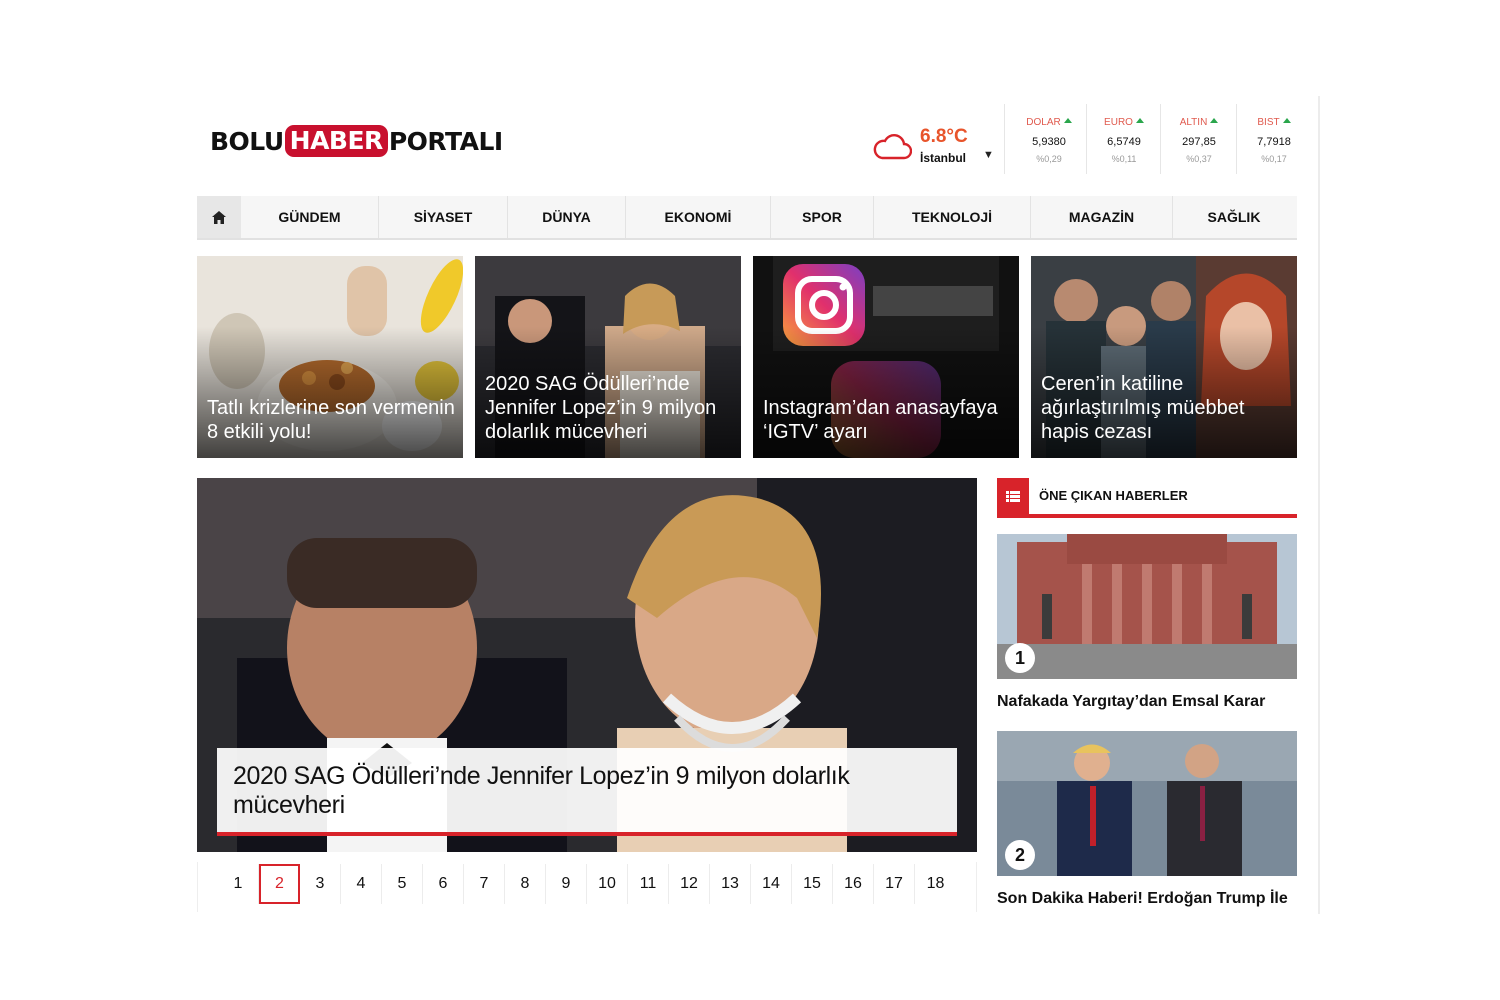 The height and width of the screenshot is (1000, 1500). Describe the element at coordinates (238, 884) in the screenshot. I see `page-link: 1` at that location.